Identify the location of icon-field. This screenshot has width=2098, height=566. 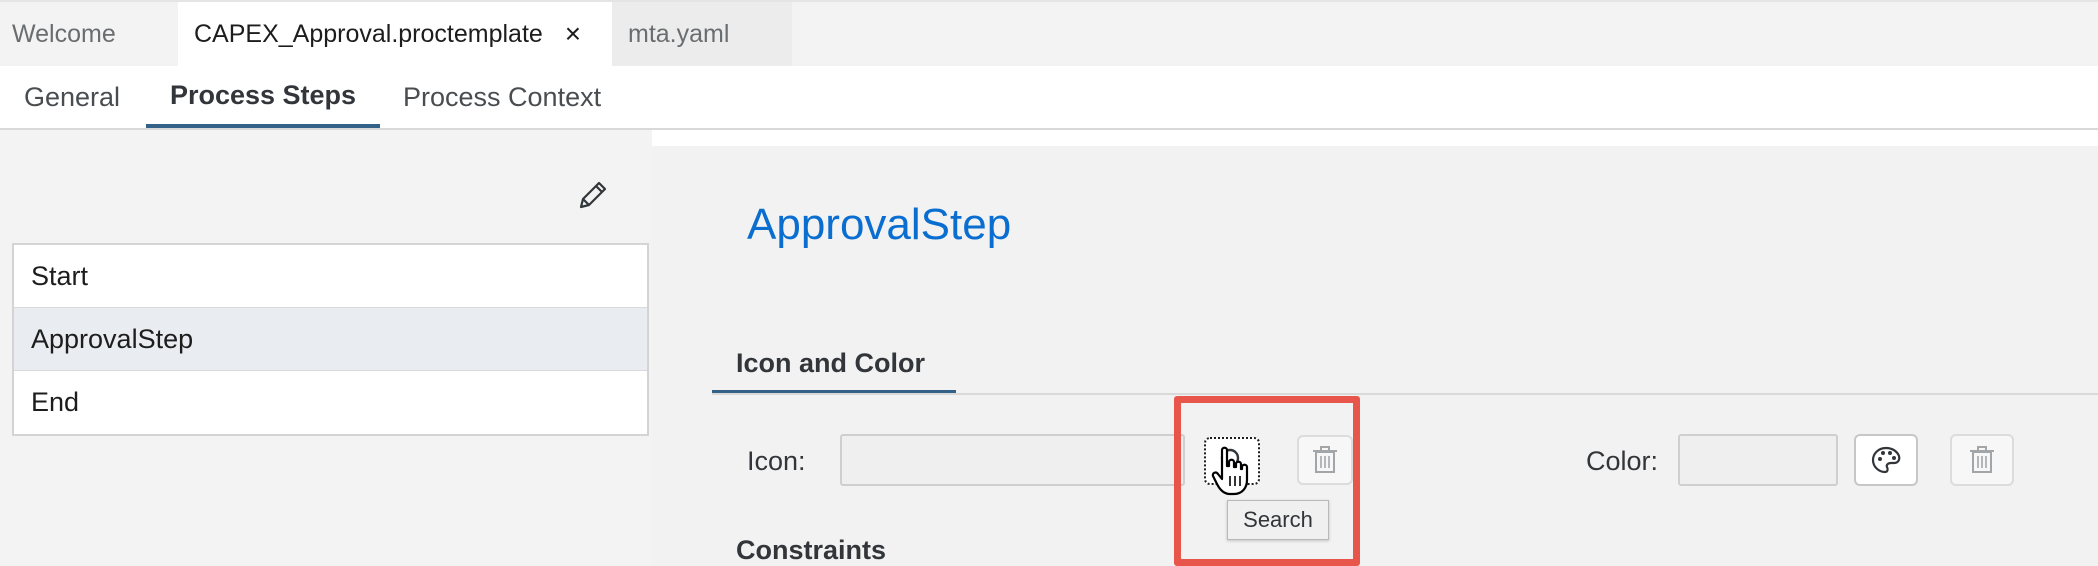
(1012, 460).